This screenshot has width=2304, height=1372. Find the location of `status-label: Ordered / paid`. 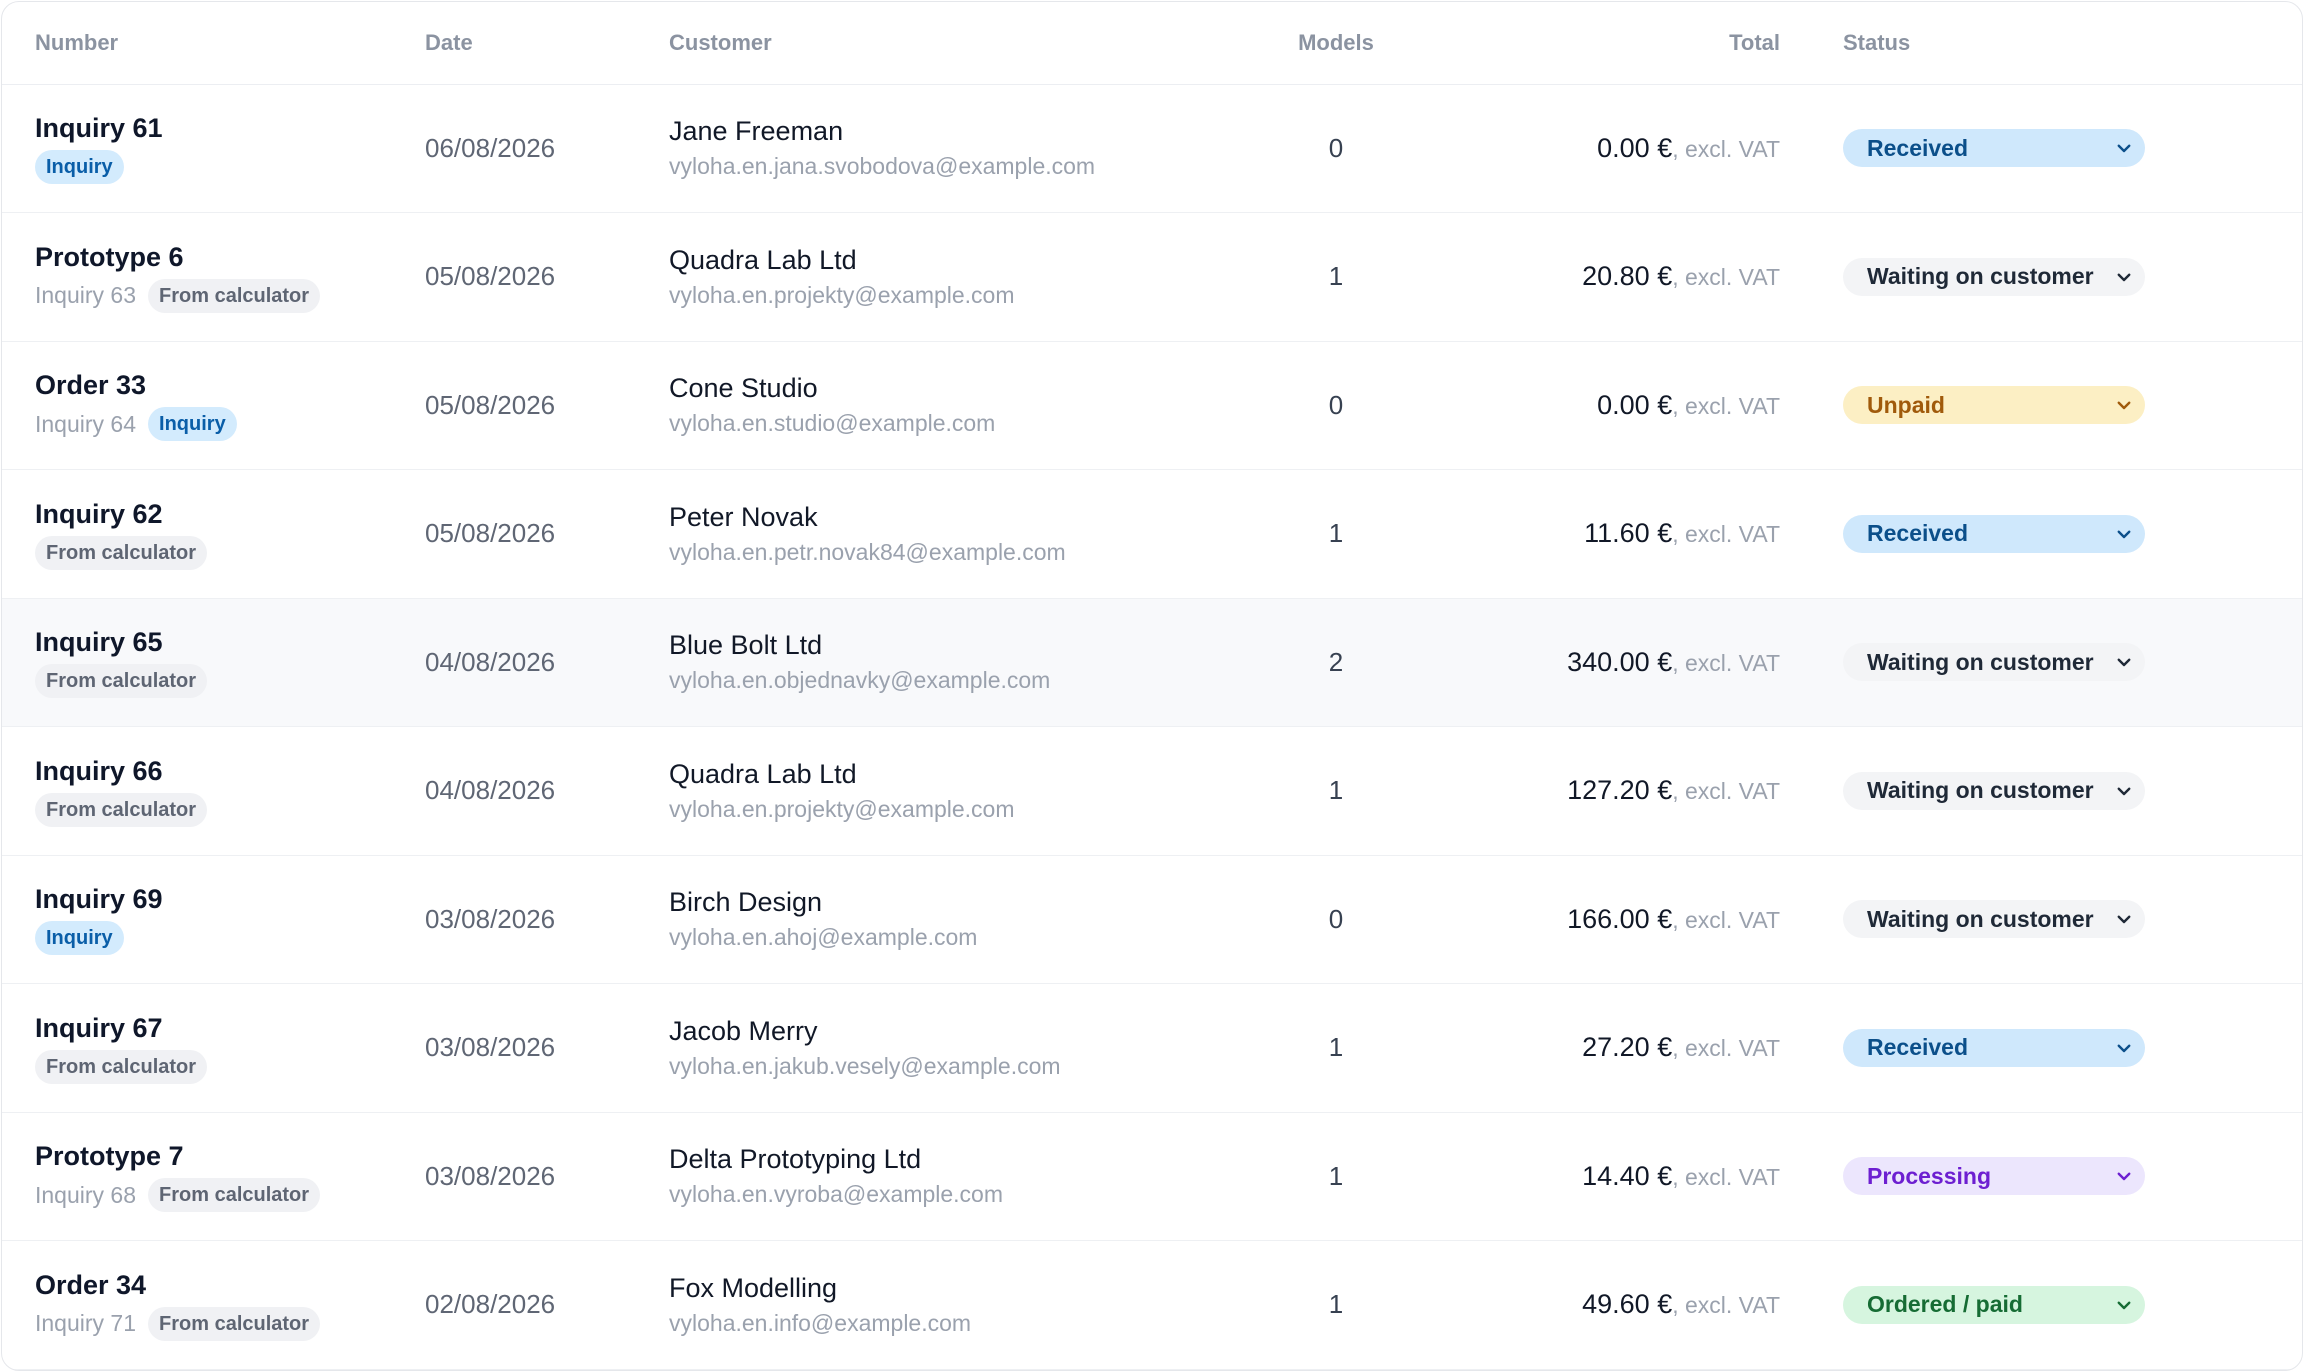

status-label: Ordered / paid is located at coordinates (1945, 1304).